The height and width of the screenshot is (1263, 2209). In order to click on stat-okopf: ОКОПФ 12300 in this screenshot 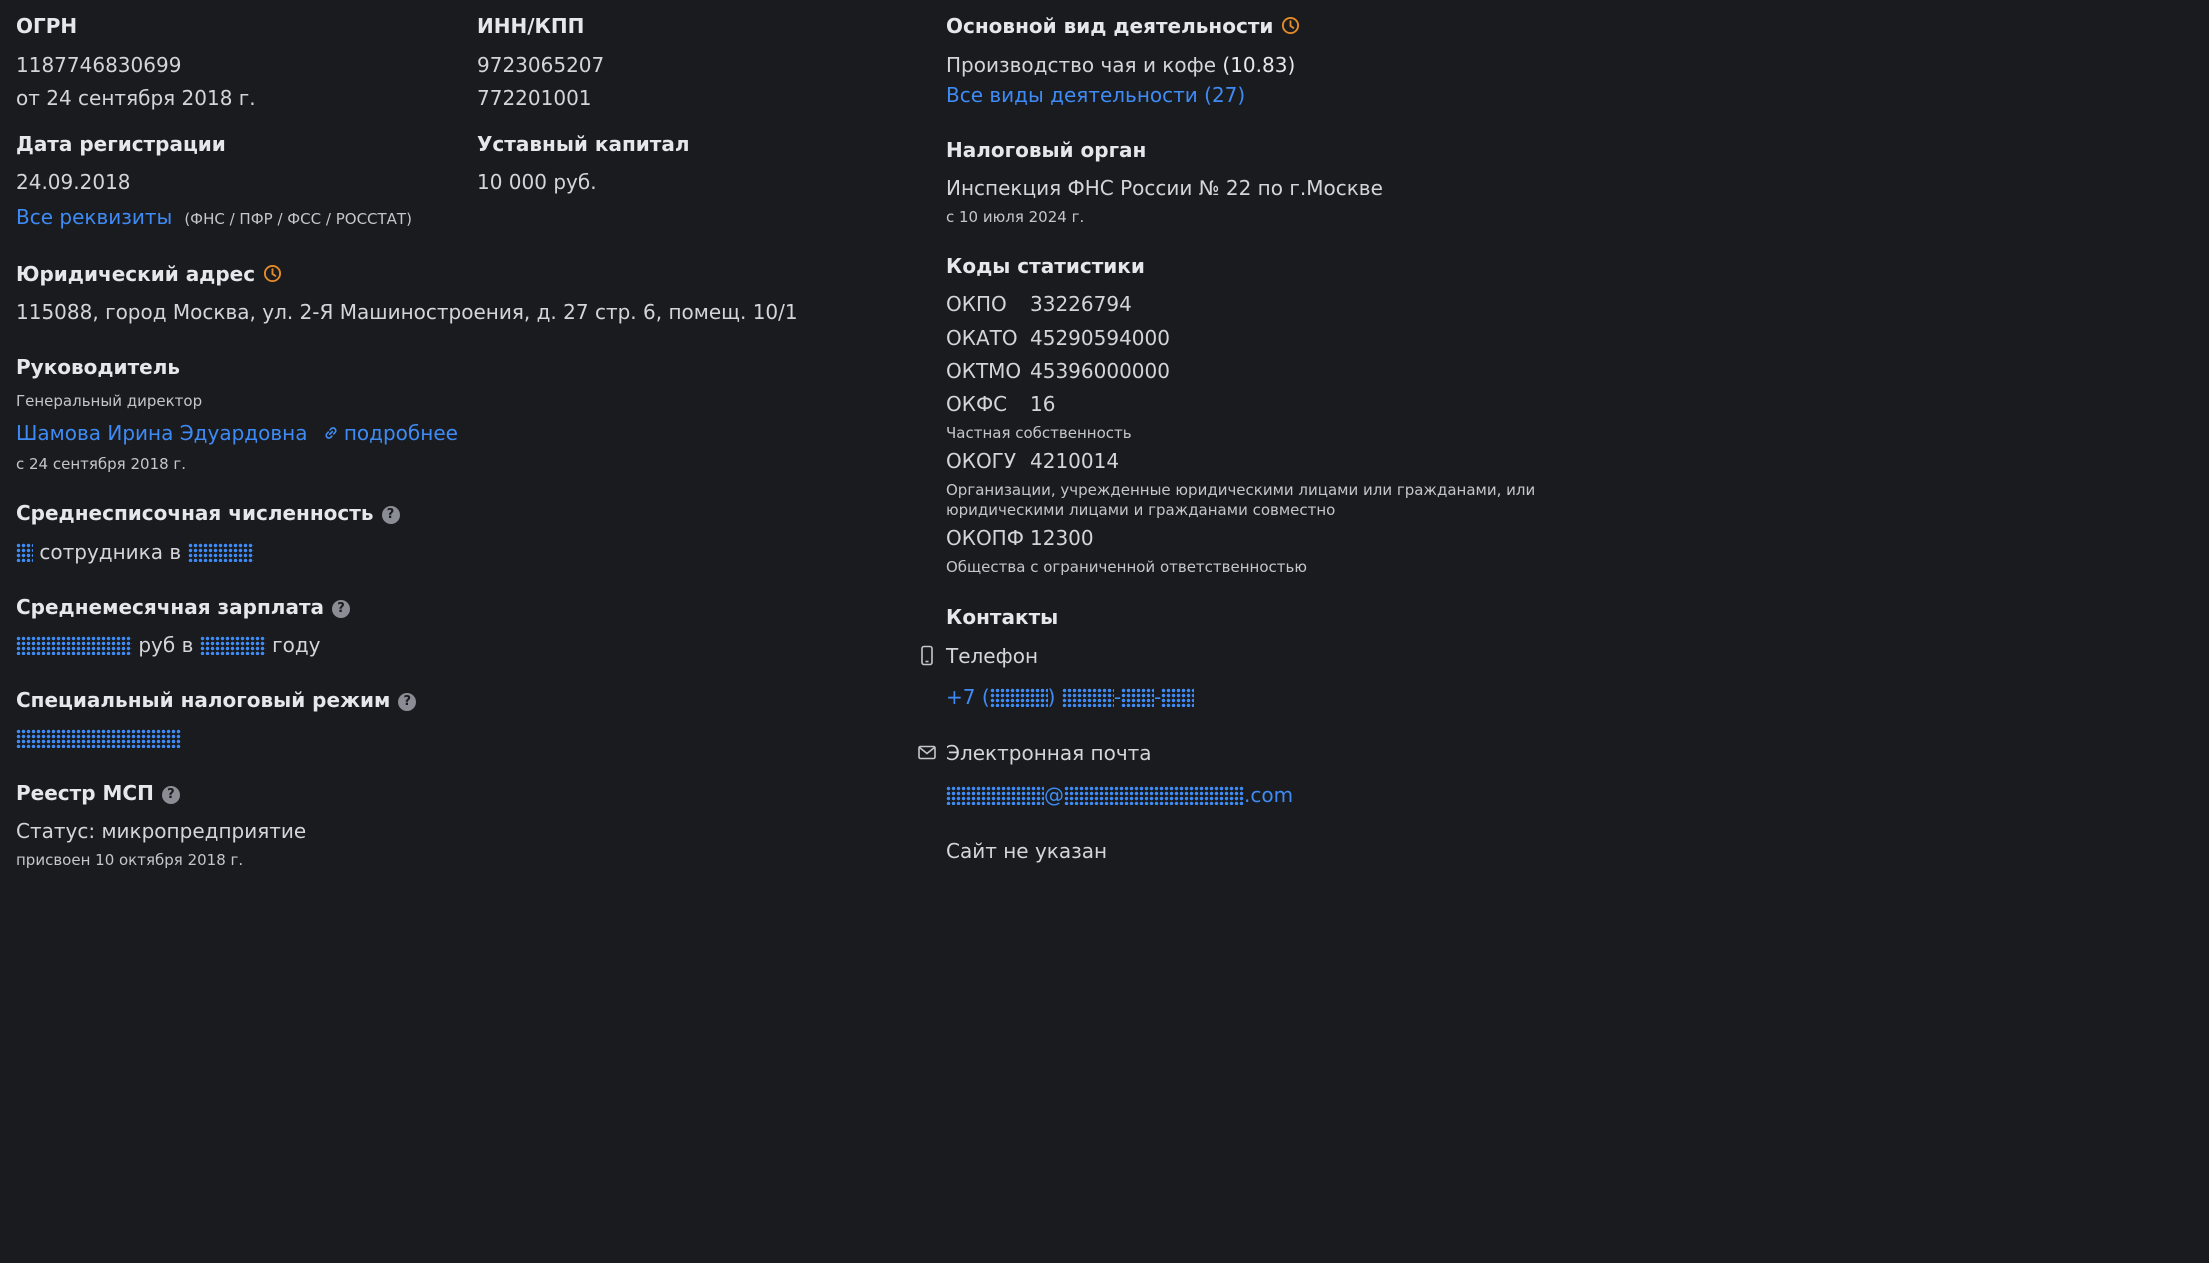, I will do `click(1020, 538)`.